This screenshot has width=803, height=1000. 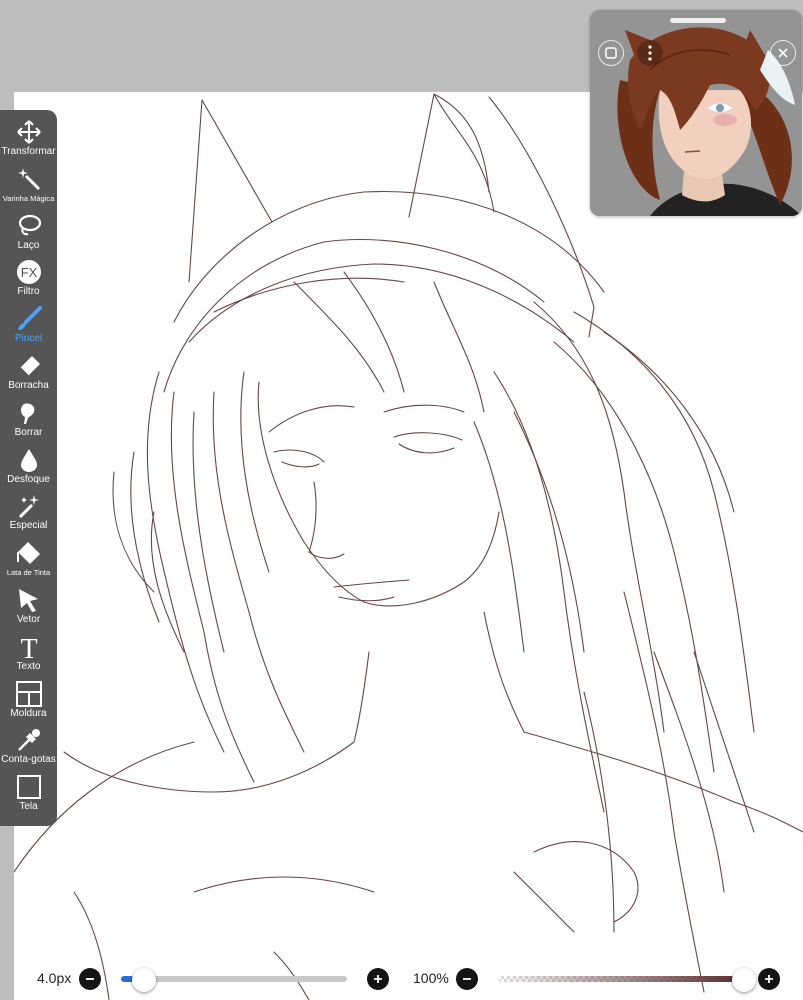 I want to click on tool-paint-bucket: Lata de Tinta, so click(x=28, y=562).